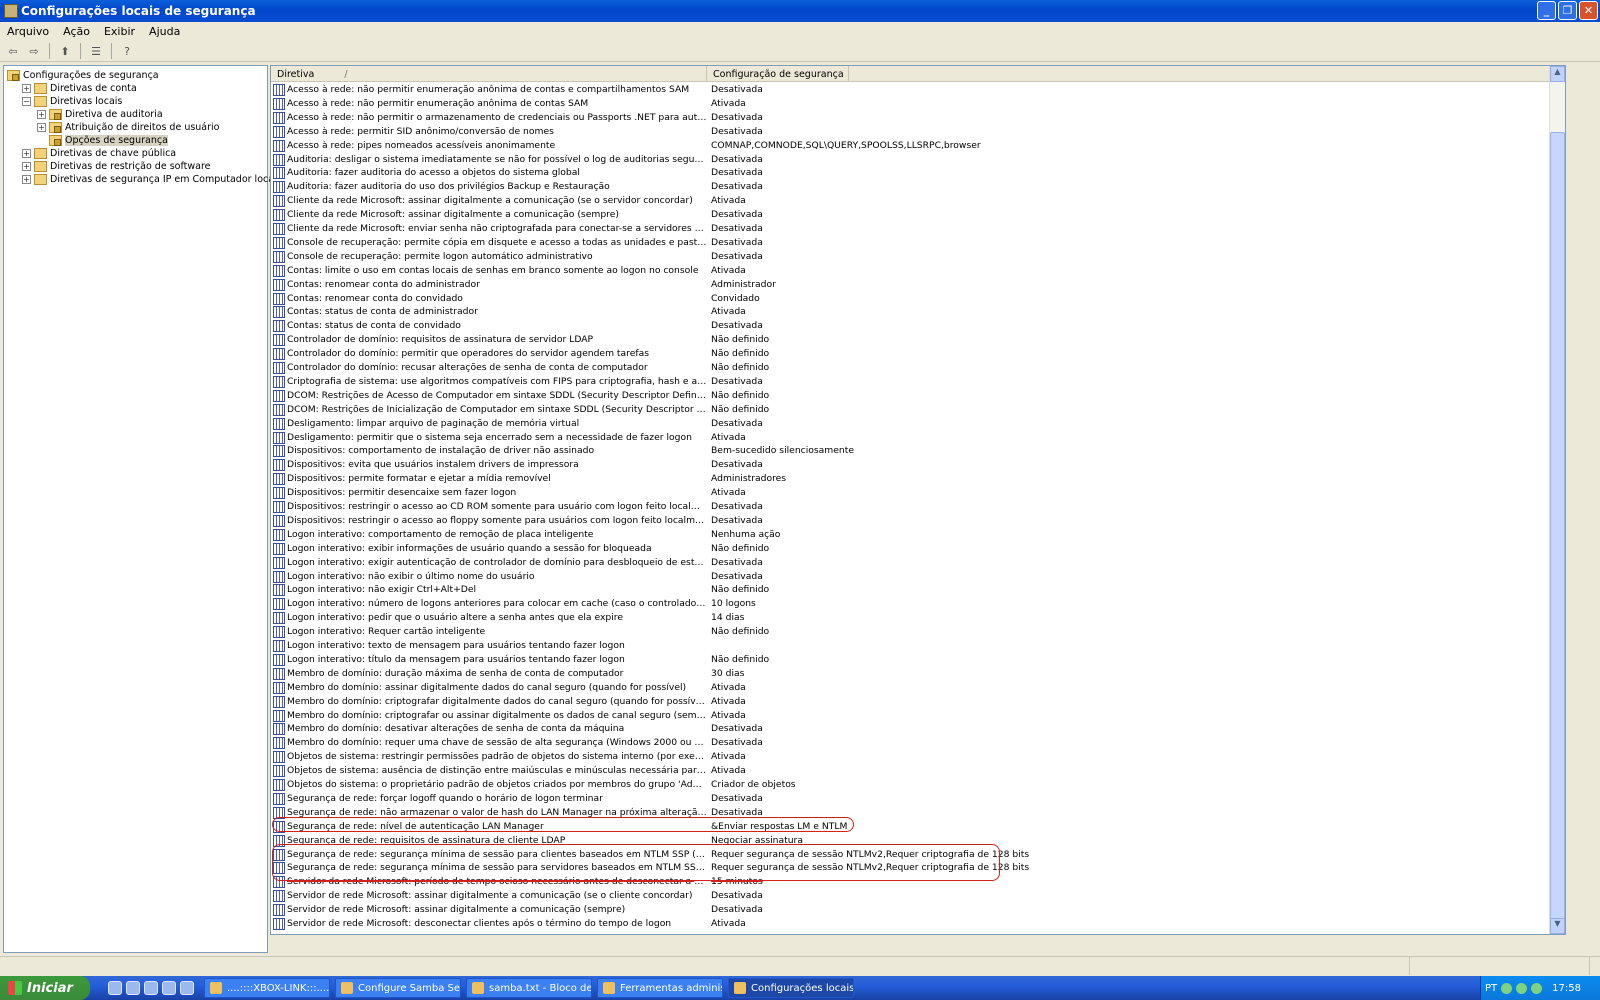 The image size is (1600, 1000). Describe the element at coordinates (1491, 988) in the screenshot. I see `language-indicator: PT` at that location.